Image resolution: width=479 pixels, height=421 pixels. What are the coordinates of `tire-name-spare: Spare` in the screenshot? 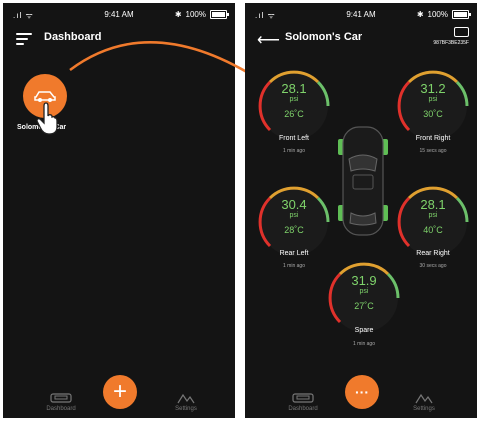 It's located at (364, 330).